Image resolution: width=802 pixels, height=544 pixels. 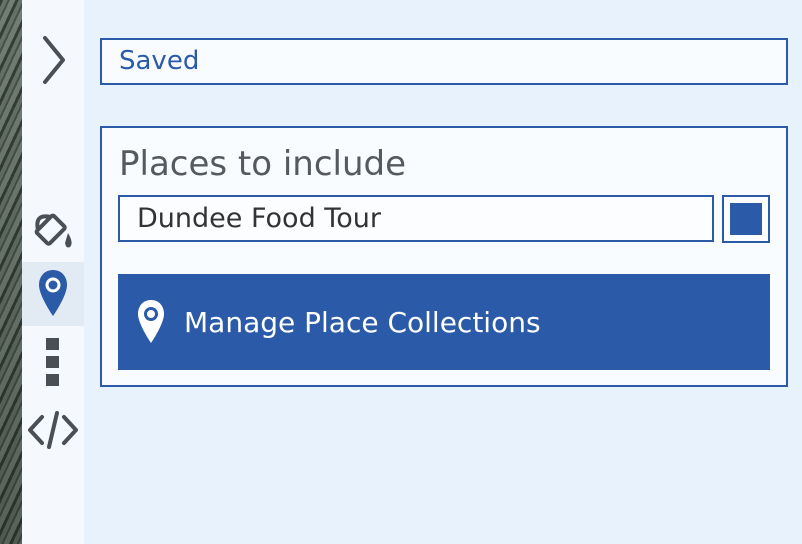 I want to click on collection-color-button, so click(x=746, y=219).